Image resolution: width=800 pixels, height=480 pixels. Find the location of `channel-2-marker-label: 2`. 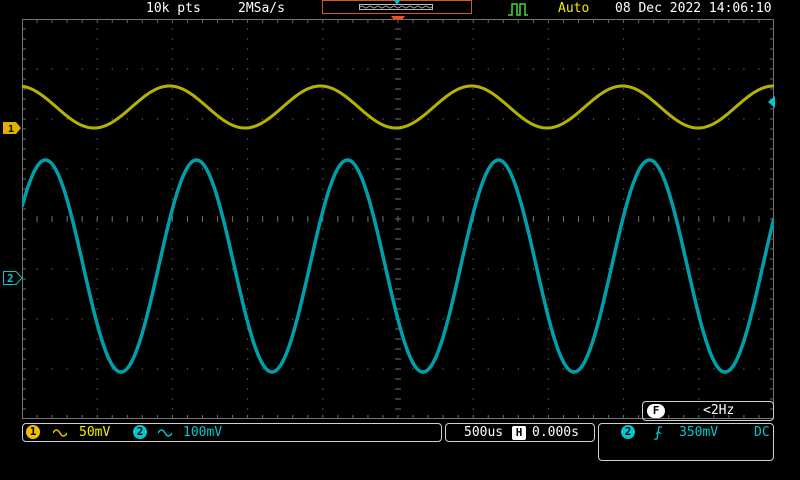

channel-2-marker-label: 2 is located at coordinates (10, 278).